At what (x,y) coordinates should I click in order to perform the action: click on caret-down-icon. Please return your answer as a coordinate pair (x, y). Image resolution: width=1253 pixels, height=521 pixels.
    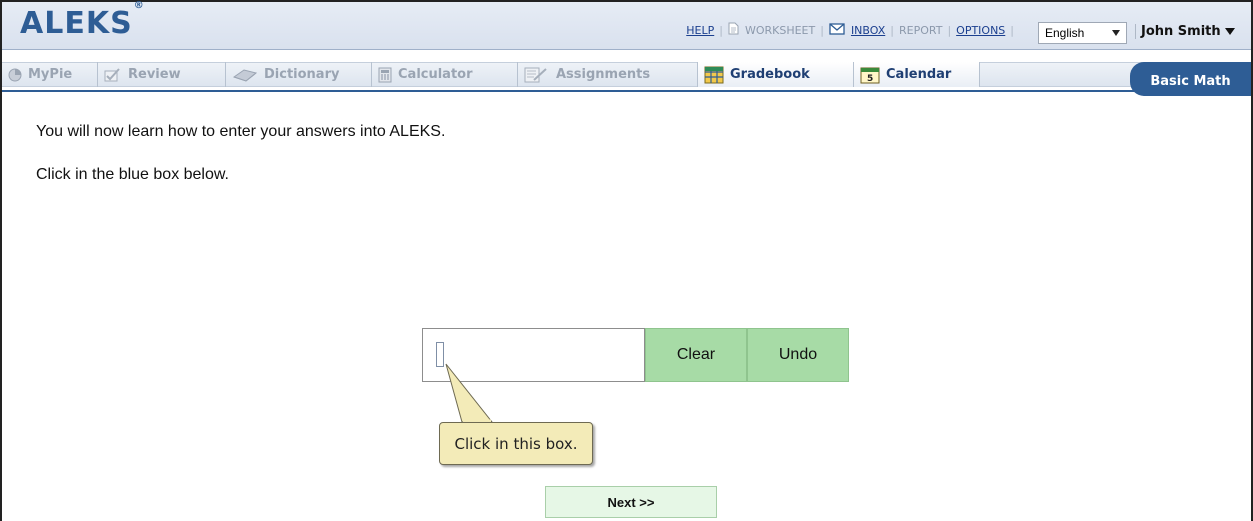
    Looking at the image, I should click on (1229, 31).